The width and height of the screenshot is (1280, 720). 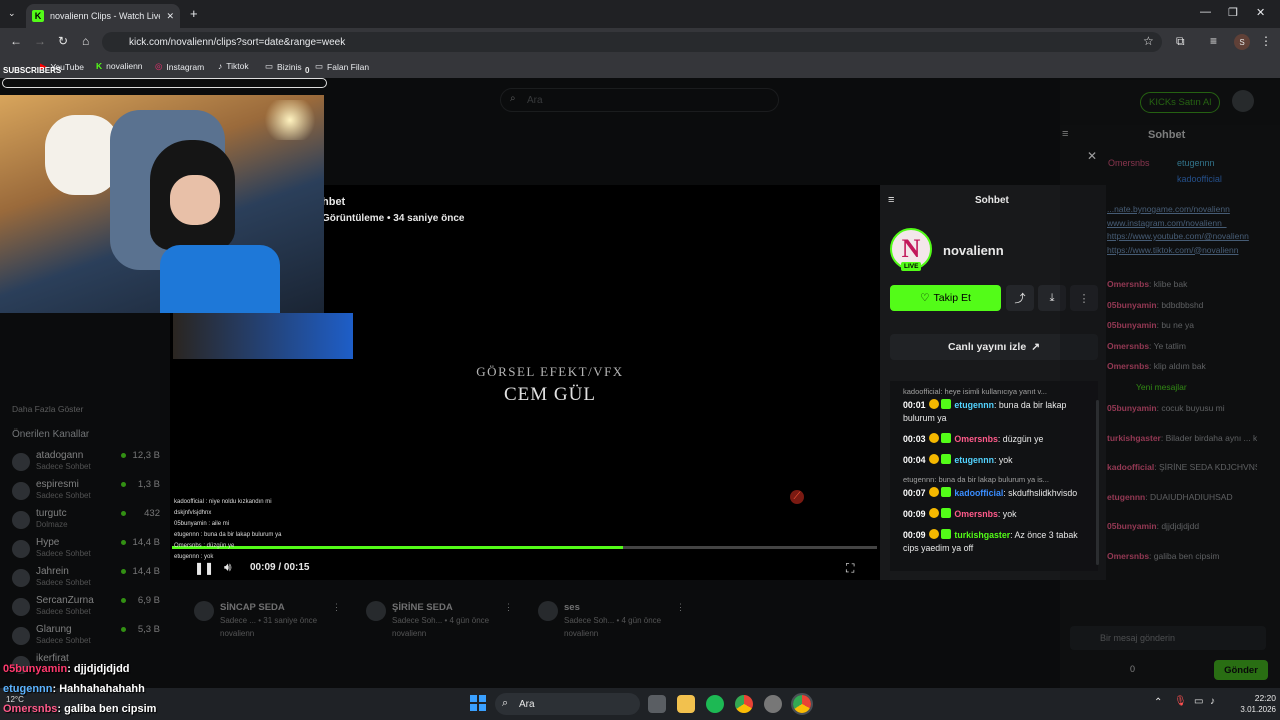 I want to click on chrome-icon, so click(x=744, y=704).